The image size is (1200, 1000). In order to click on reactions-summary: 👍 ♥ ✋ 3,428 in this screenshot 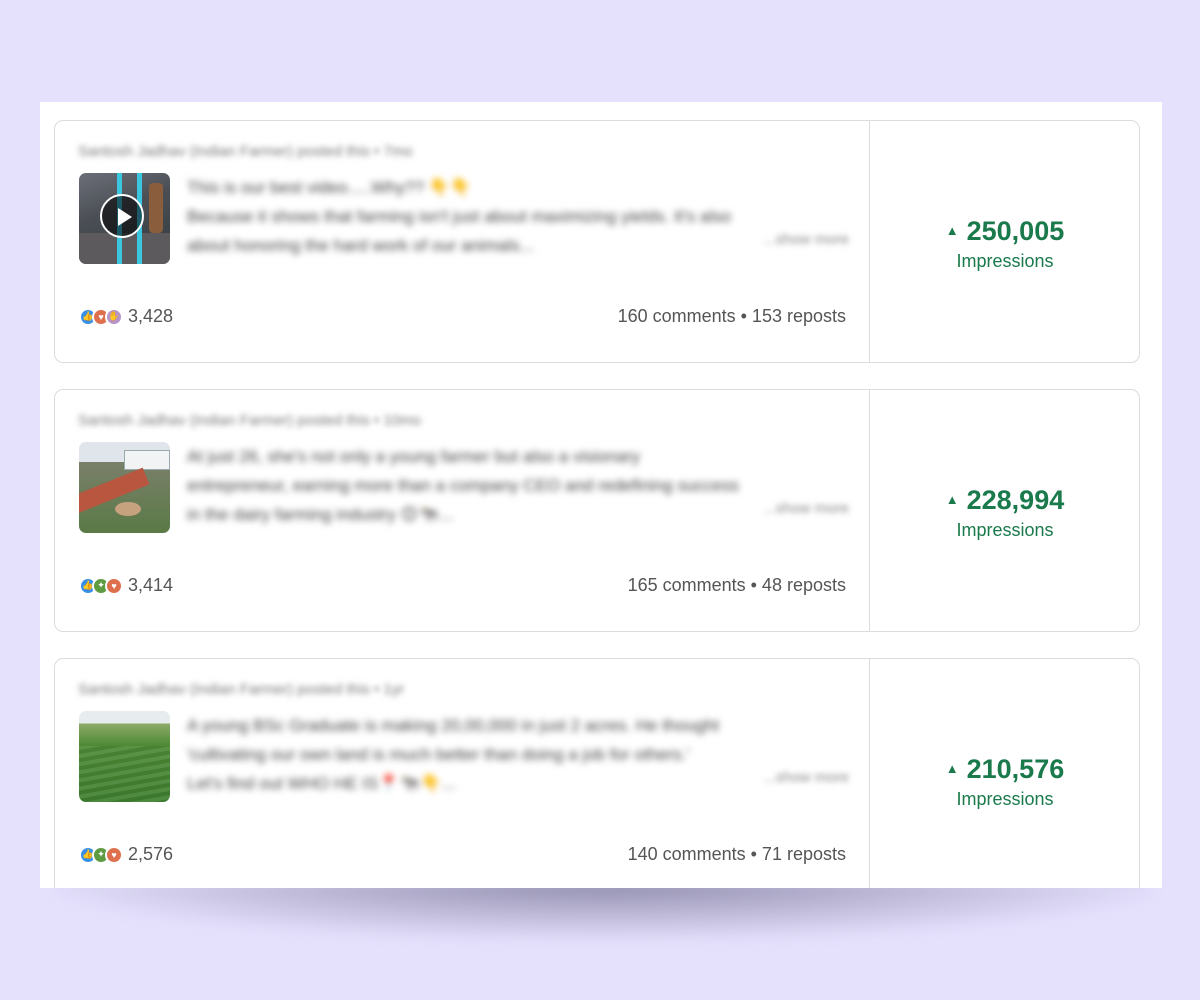, I will do `click(126, 316)`.